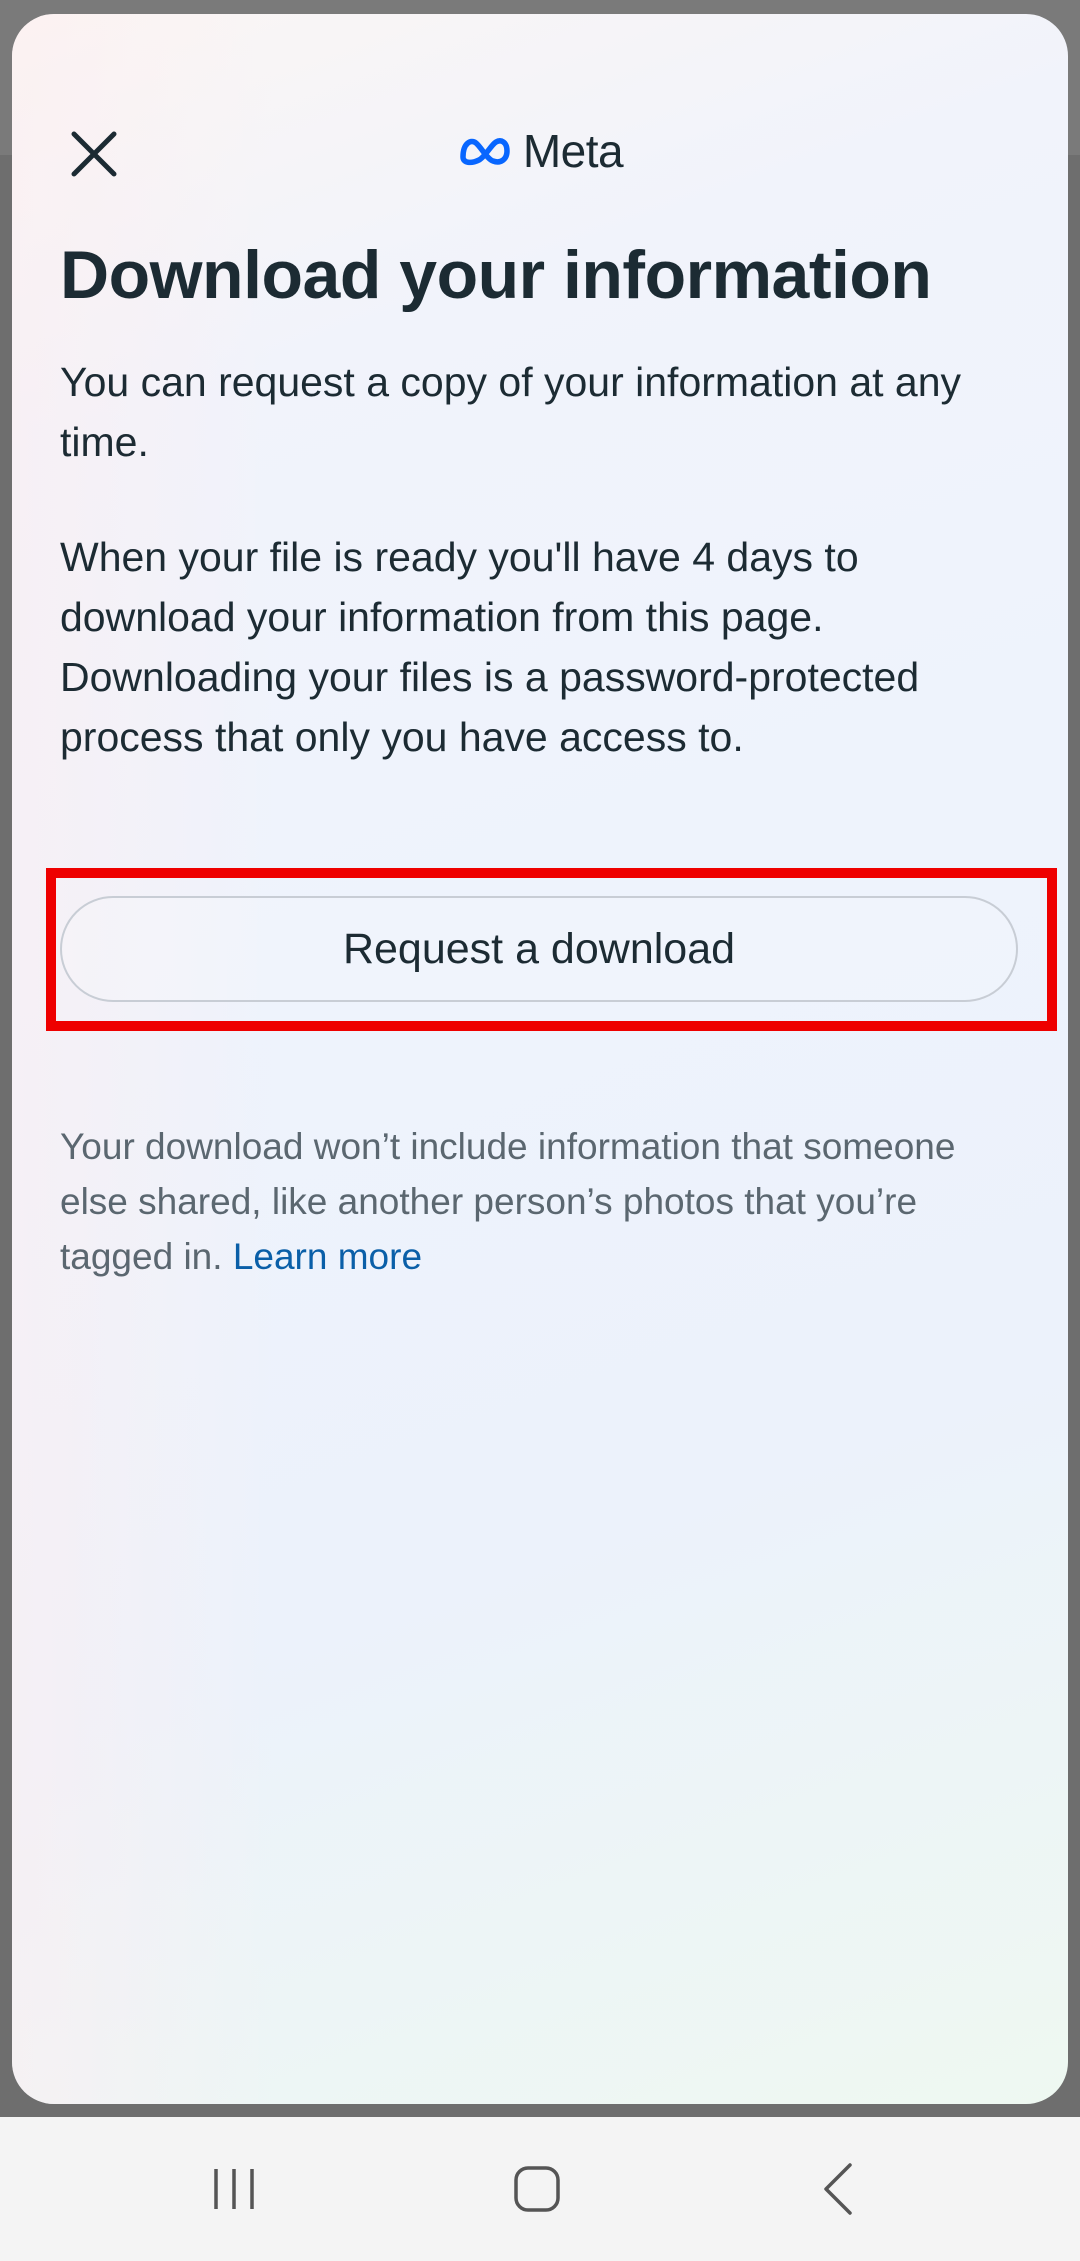 The height and width of the screenshot is (2261, 1080). I want to click on back-button, so click(840, 2189).